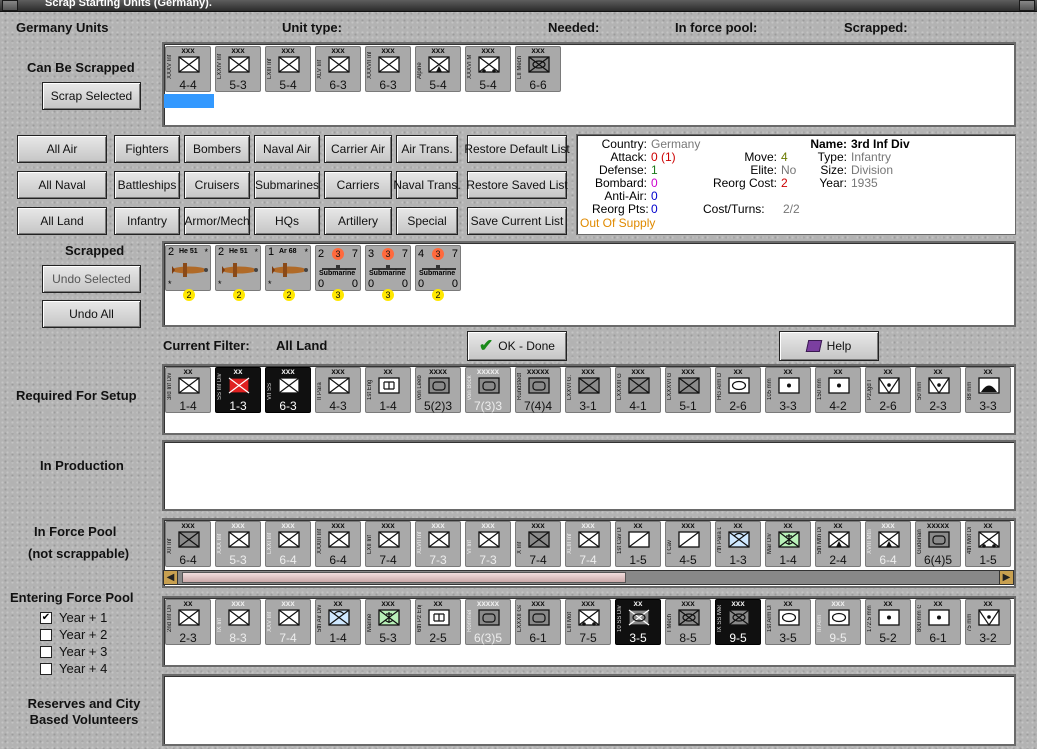 The width and height of the screenshot is (1037, 749). I want to click on required-unit-counter: xx HG Arm Div 2-6, so click(738, 390).